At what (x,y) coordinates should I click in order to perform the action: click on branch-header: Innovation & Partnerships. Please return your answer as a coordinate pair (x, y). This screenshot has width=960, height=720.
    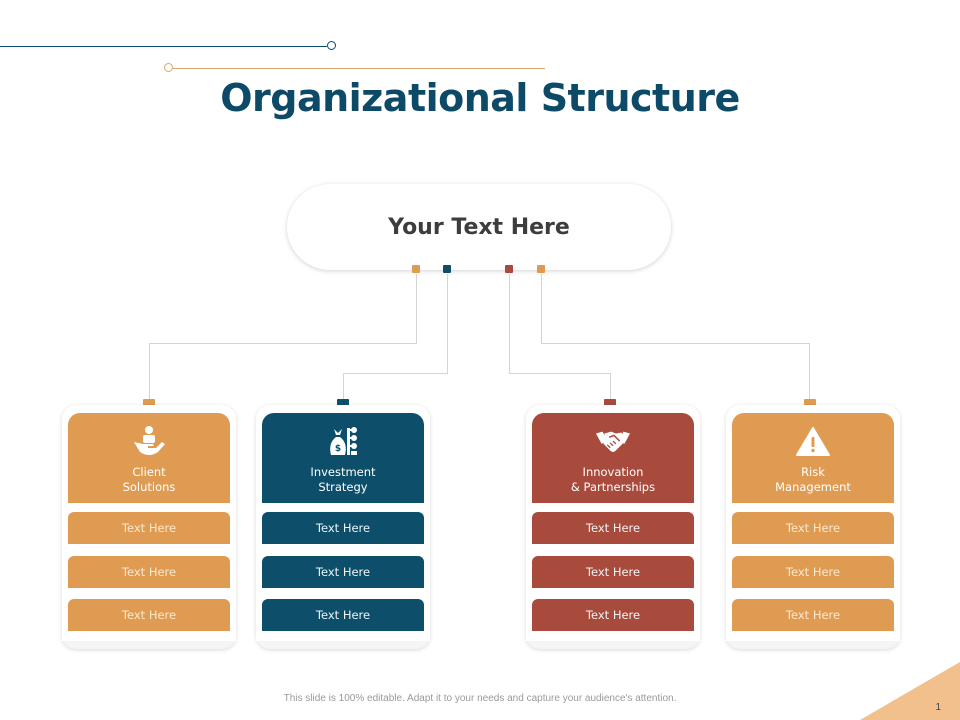
    Looking at the image, I should click on (613, 458).